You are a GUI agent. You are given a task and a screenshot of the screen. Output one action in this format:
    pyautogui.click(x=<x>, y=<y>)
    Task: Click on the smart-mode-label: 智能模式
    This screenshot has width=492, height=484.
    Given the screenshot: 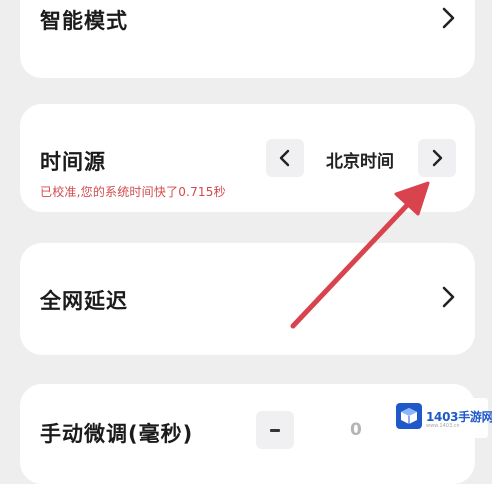 What is the action you would take?
    pyautogui.click(x=84, y=21)
    